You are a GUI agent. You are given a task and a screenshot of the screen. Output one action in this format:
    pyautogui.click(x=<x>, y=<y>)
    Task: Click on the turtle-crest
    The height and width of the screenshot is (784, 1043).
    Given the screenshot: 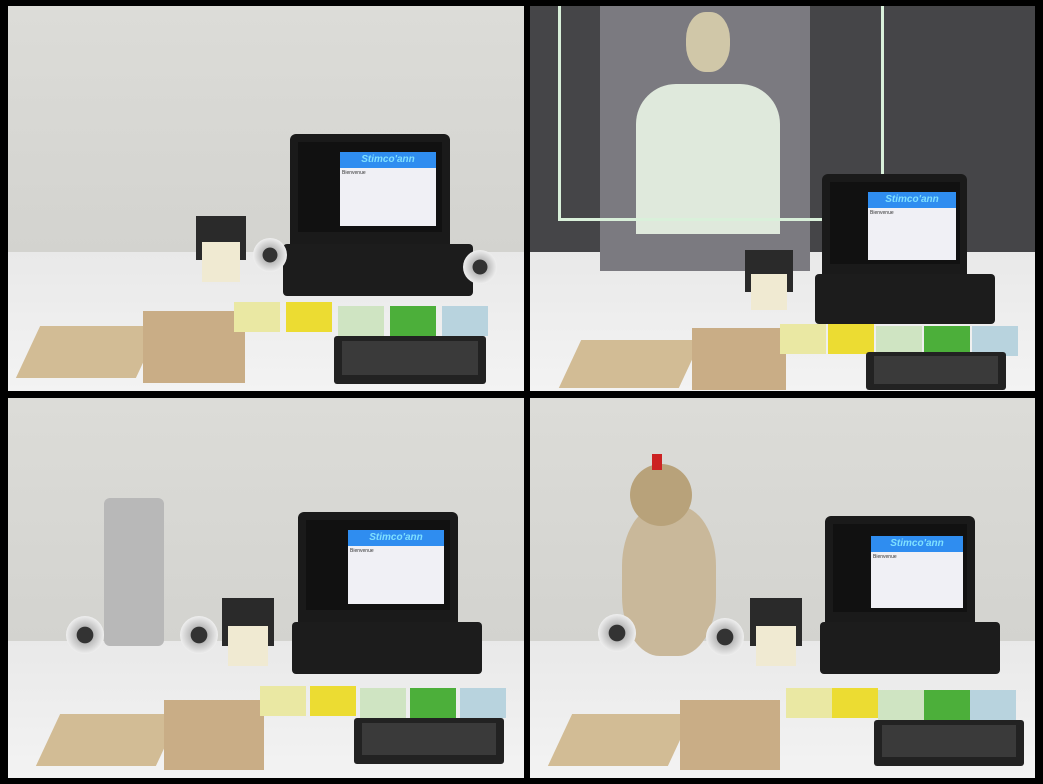 What is the action you would take?
    pyautogui.click(x=657, y=462)
    